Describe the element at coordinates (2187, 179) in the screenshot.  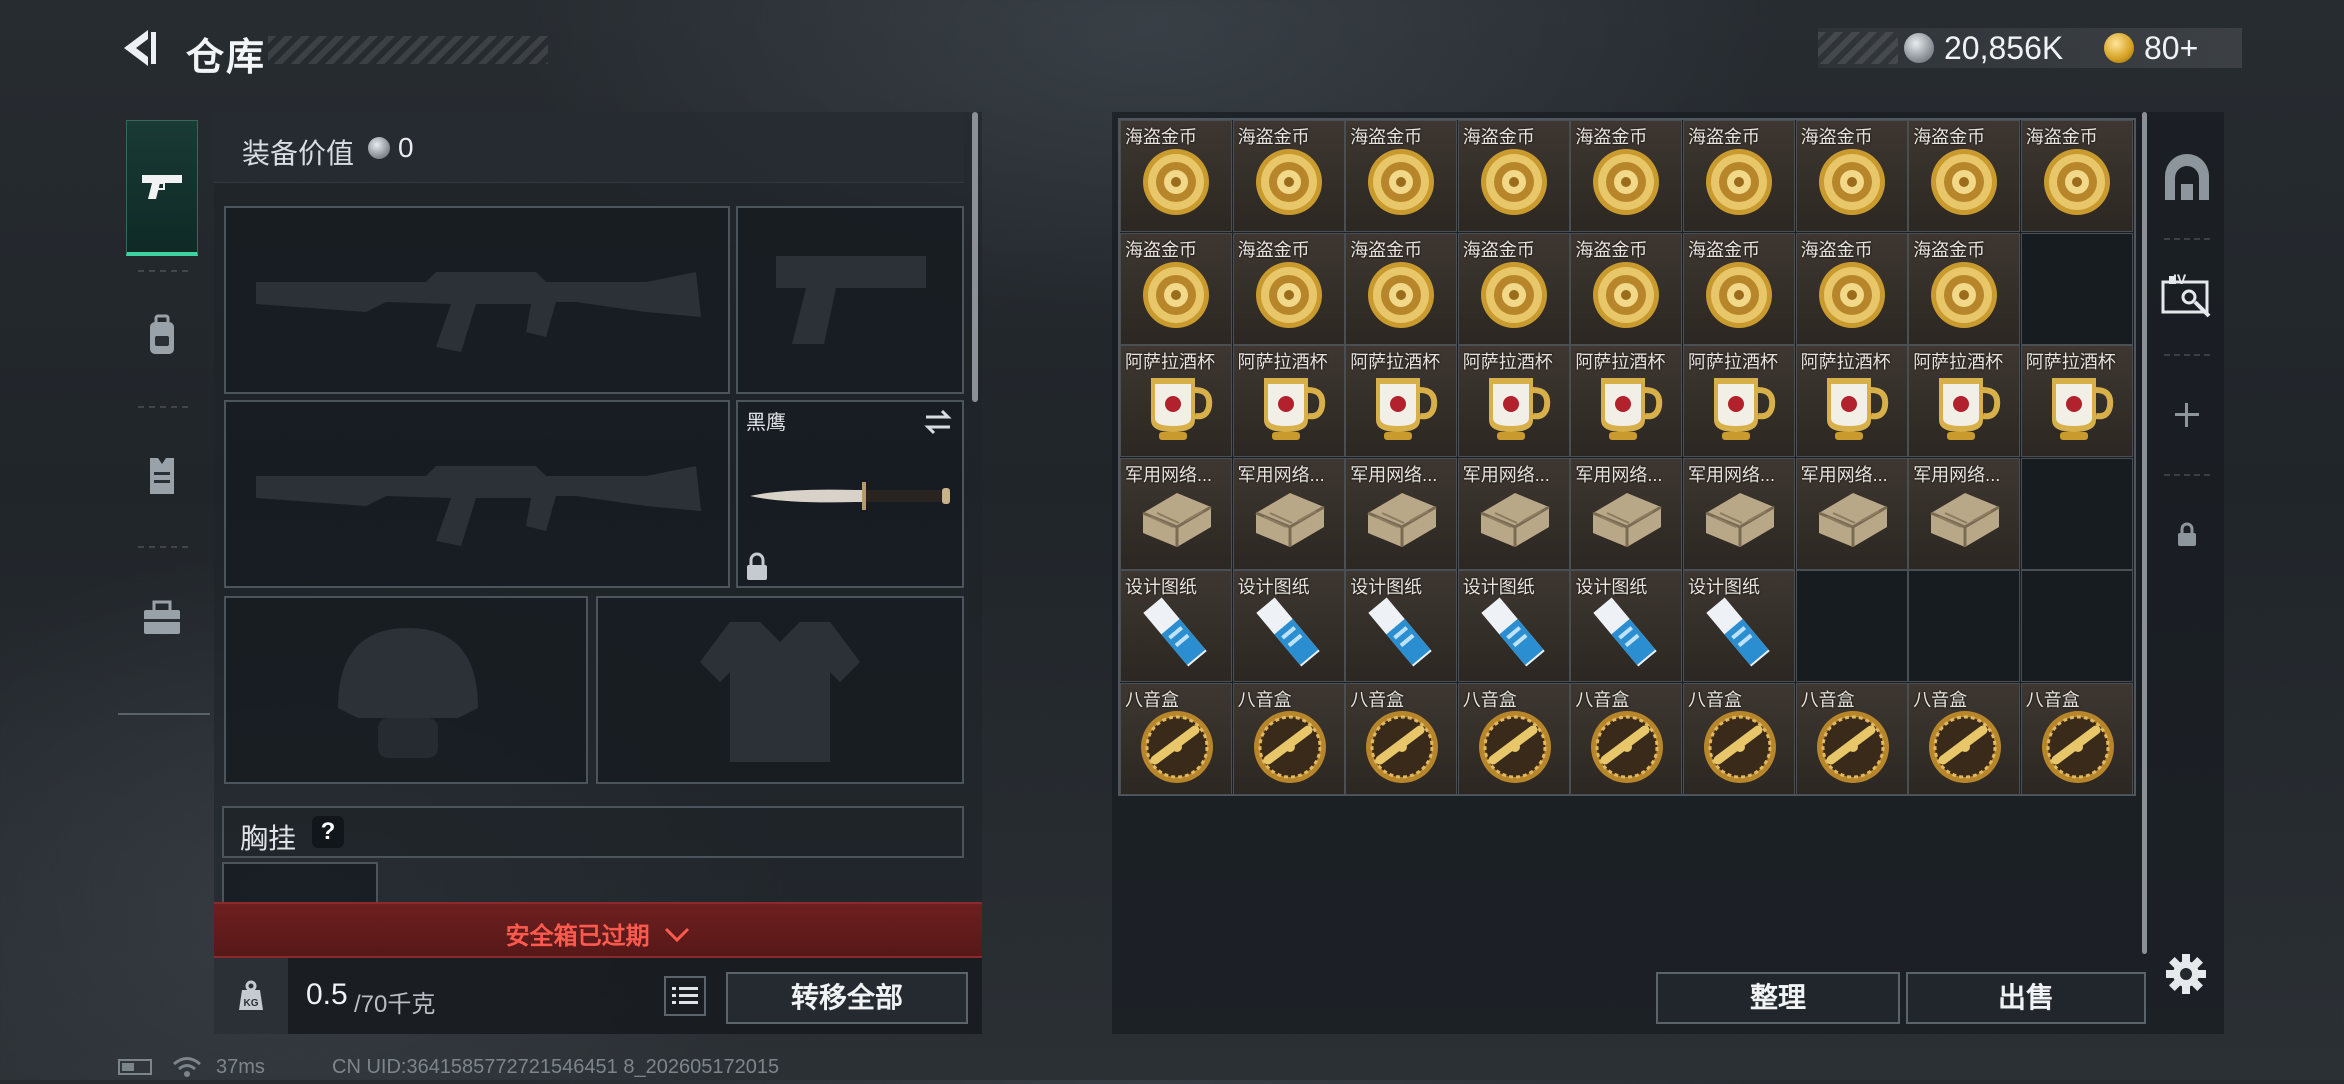
I see `storage-tab-main` at that location.